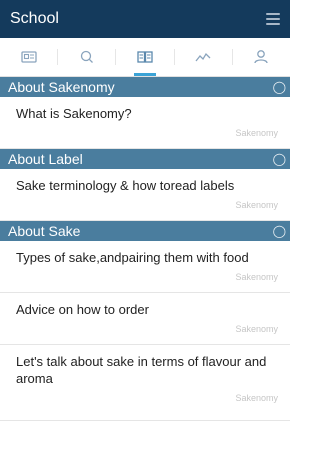 The image size is (320, 458). Describe the element at coordinates (125, 185) in the screenshot. I see `item-title: Sake terminology & how toread labels` at that location.